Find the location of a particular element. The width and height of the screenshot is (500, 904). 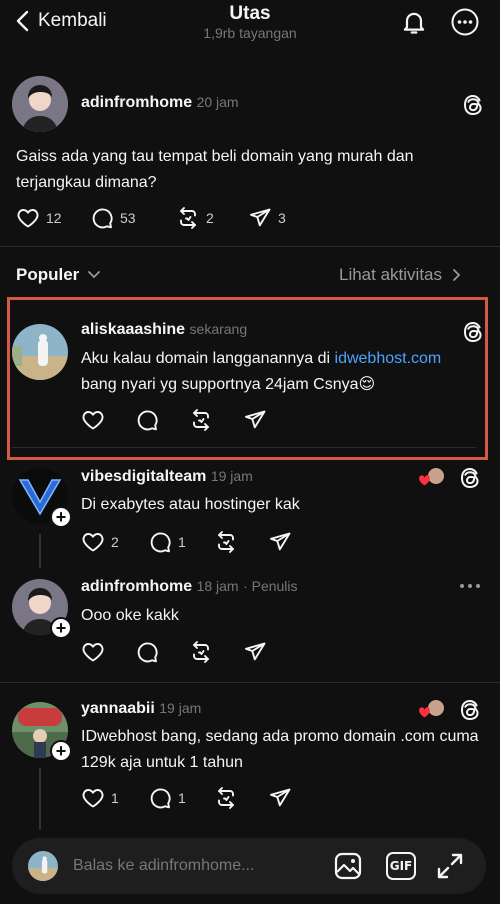

repost-button: 2 is located at coordinates (212, 218).